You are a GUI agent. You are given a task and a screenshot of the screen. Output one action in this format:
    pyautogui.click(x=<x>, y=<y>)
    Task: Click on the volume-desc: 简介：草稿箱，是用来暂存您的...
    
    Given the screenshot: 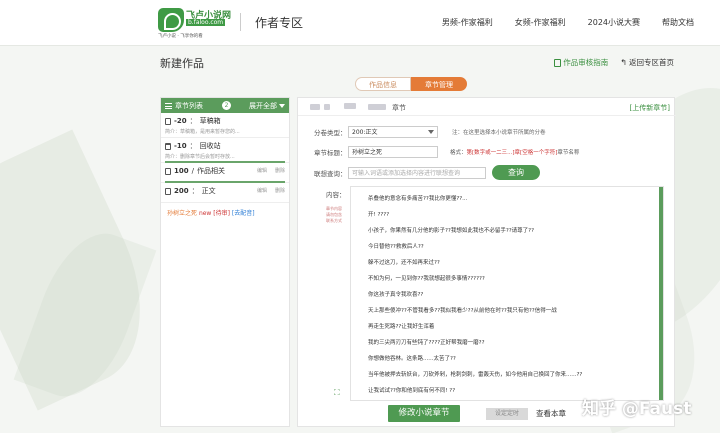 What is the action you would take?
    pyautogui.click(x=202, y=132)
    